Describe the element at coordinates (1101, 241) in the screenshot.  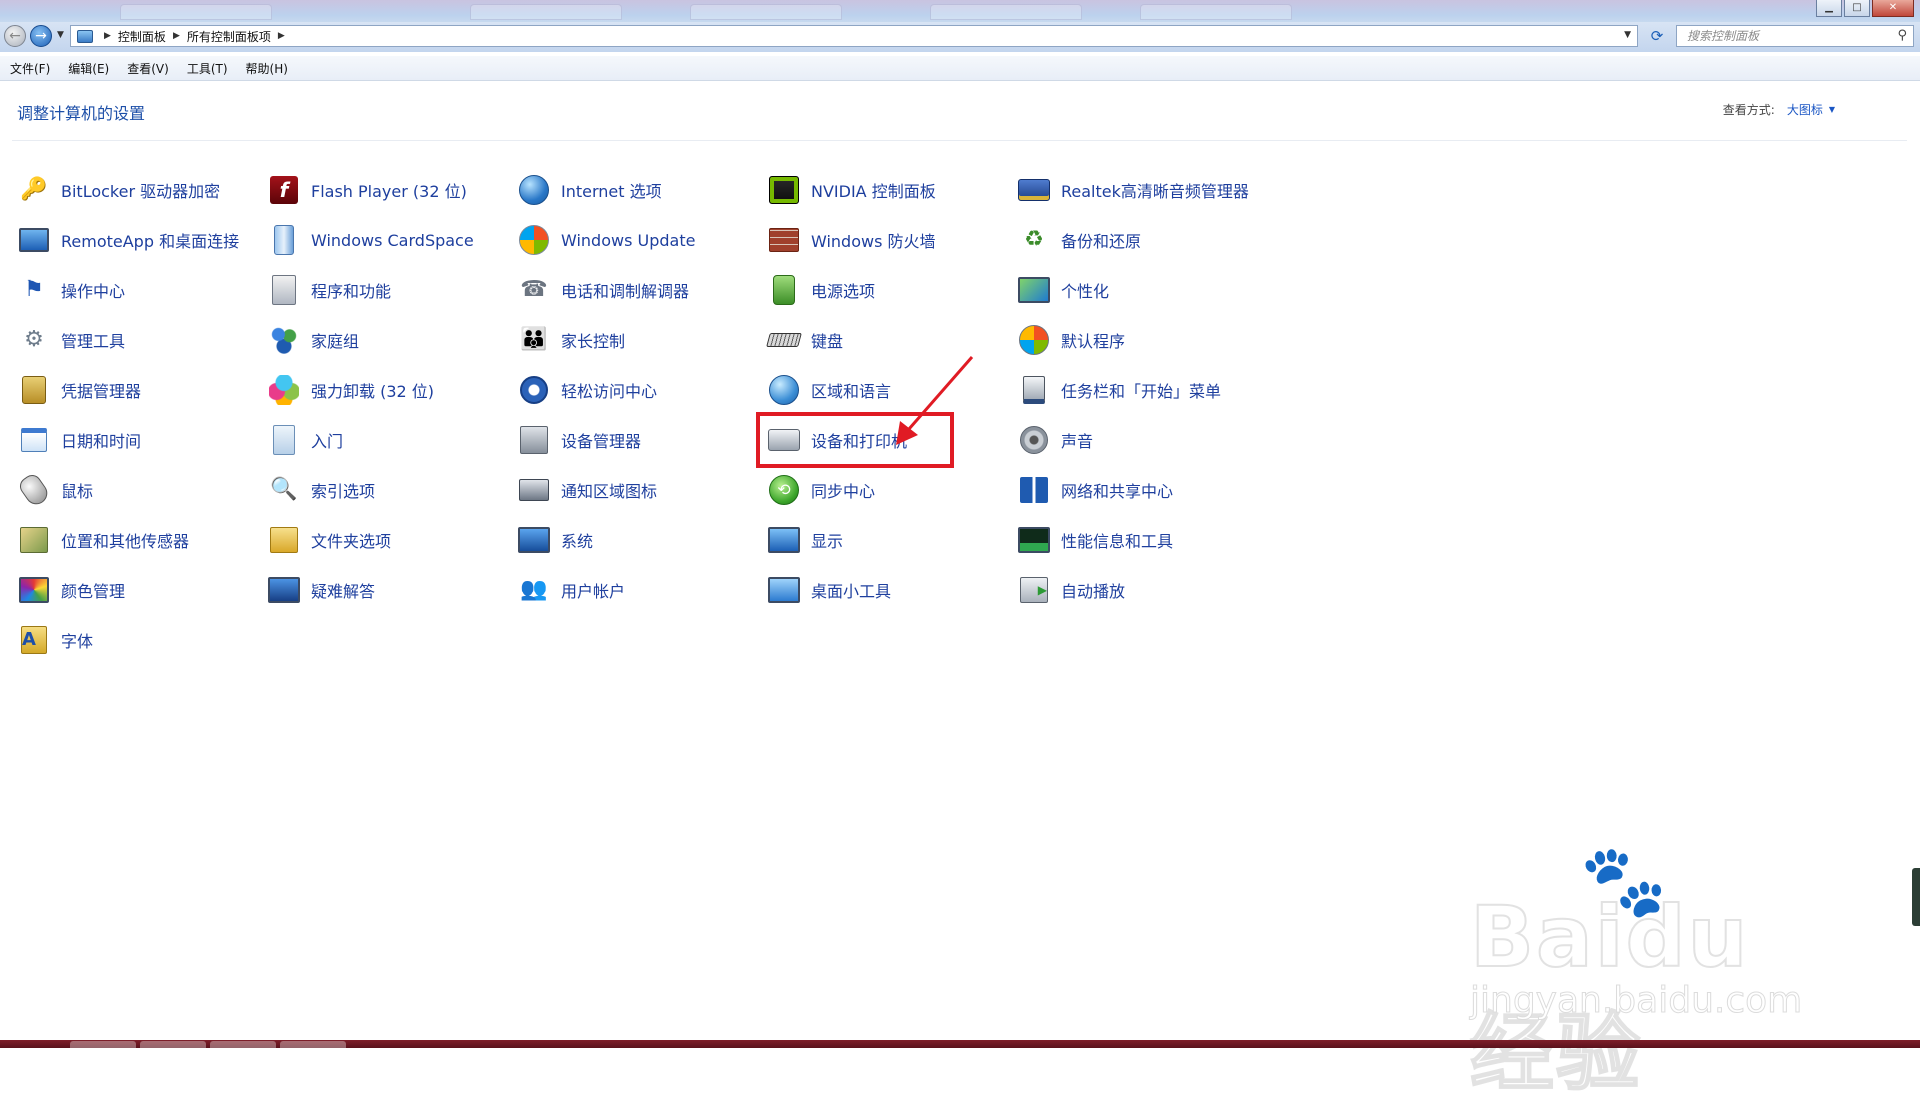
I see `item-label: 备份和还原` at that location.